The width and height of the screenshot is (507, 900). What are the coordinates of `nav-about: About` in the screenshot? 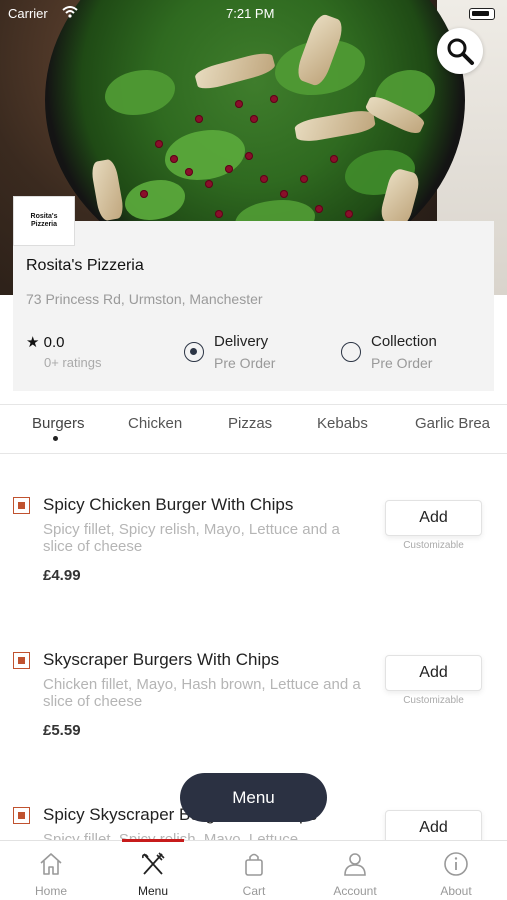 It's located at (456, 870).